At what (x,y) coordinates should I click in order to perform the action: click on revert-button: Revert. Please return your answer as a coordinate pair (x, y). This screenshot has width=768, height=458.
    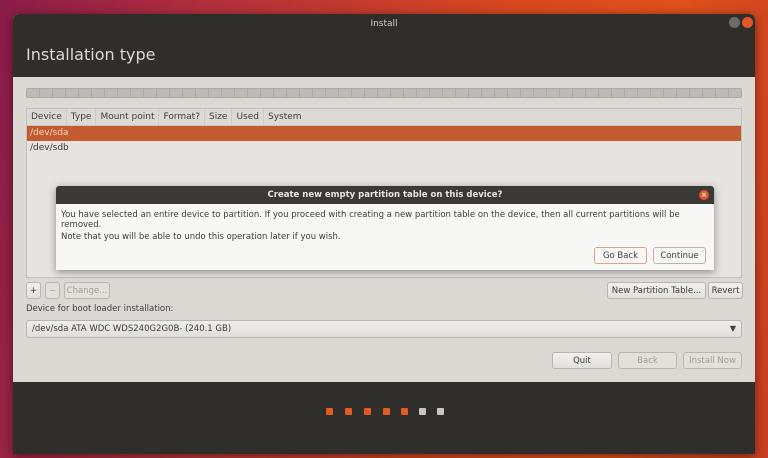
    Looking at the image, I should click on (725, 290).